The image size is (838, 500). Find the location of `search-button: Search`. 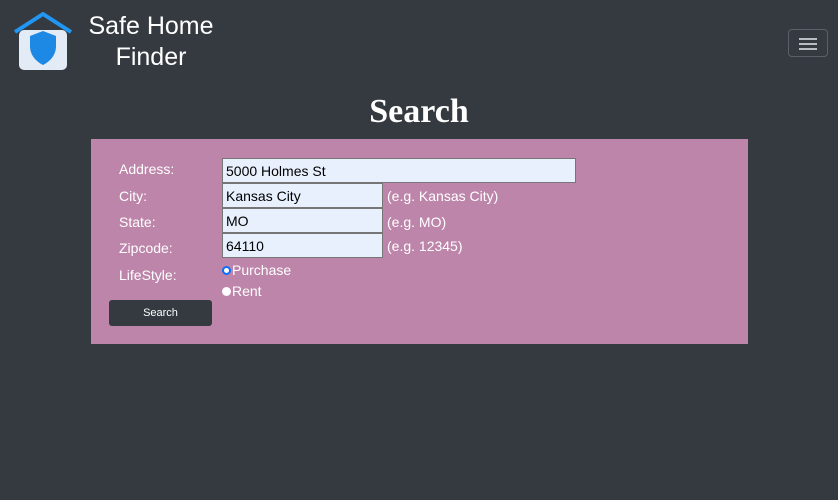

search-button: Search is located at coordinates (160, 313).